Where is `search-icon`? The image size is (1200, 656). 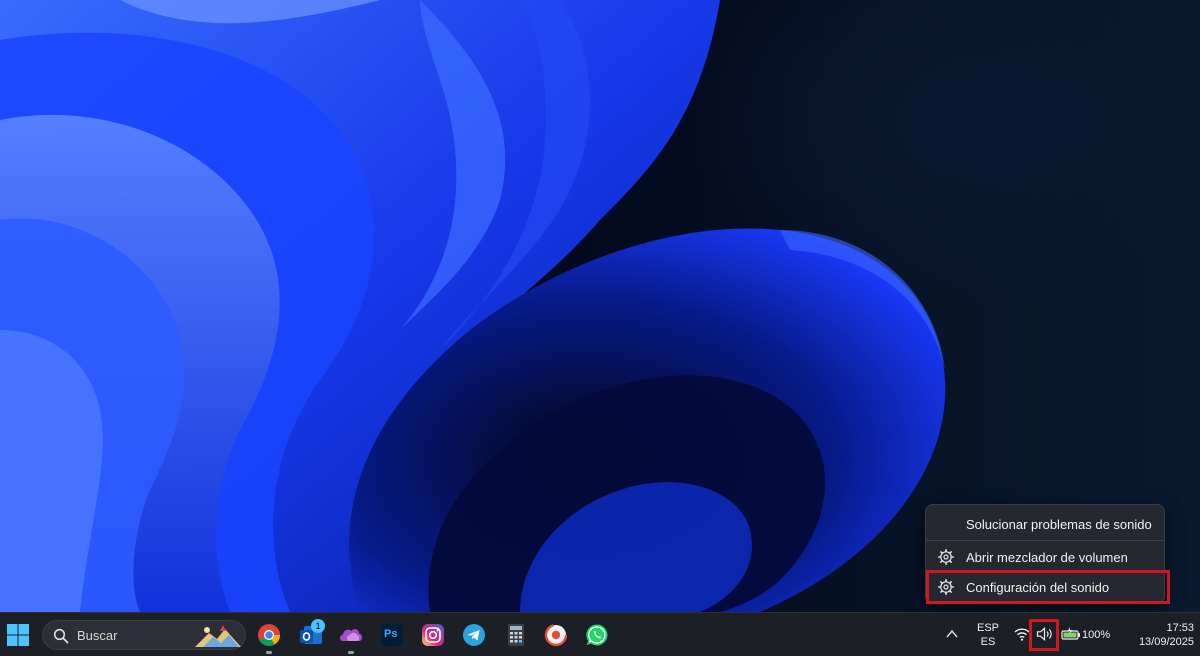 search-icon is located at coordinates (61, 636).